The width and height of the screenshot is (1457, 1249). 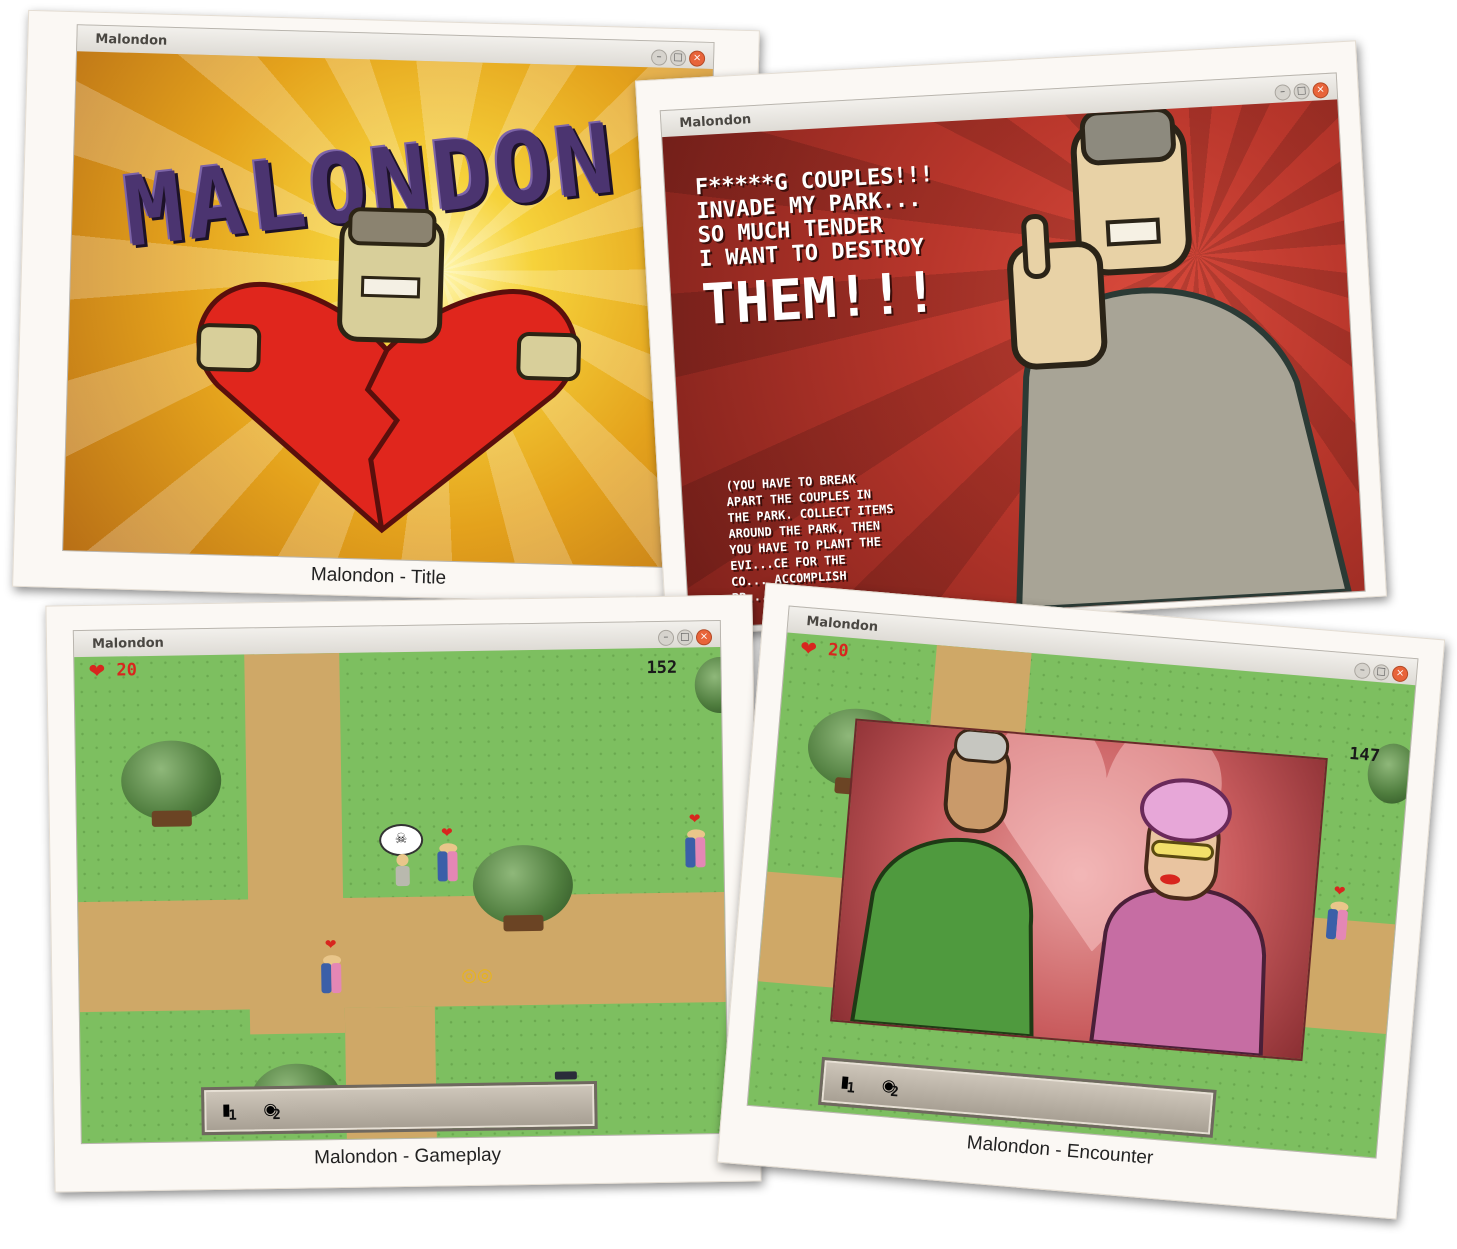 I want to click on sandwich-item-icon: ◉, so click(x=889, y=1085).